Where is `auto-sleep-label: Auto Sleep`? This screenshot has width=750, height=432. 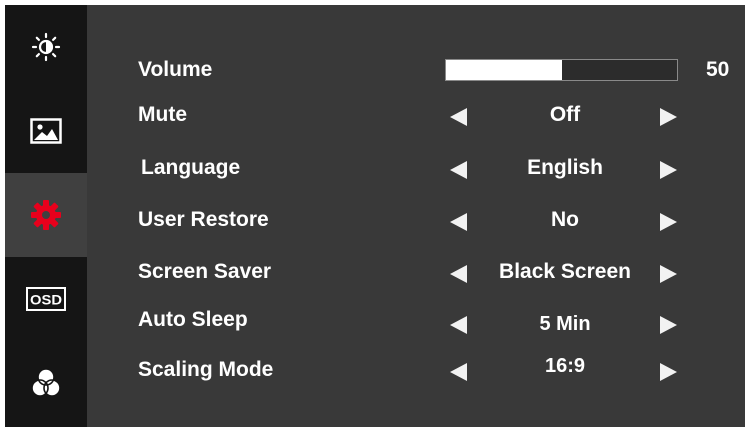 auto-sleep-label: Auto Sleep is located at coordinates (193, 319).